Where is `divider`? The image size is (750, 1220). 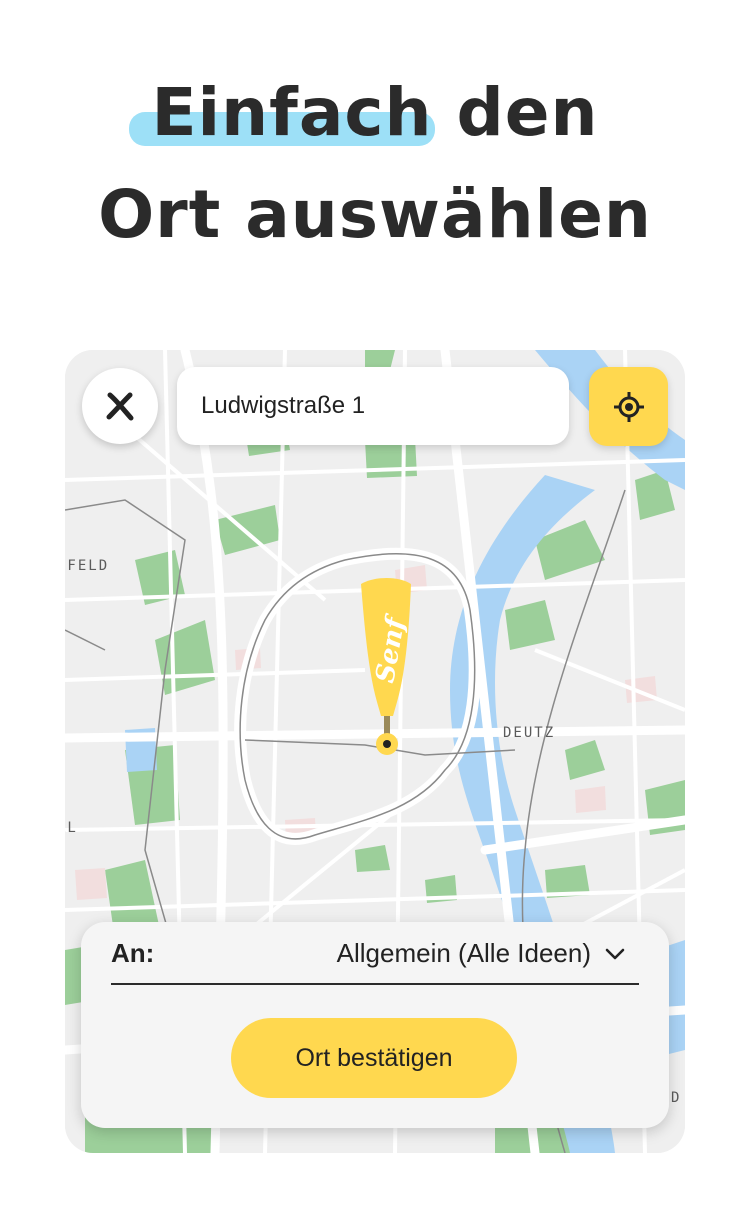
divider is located at coordinates (375, 984).